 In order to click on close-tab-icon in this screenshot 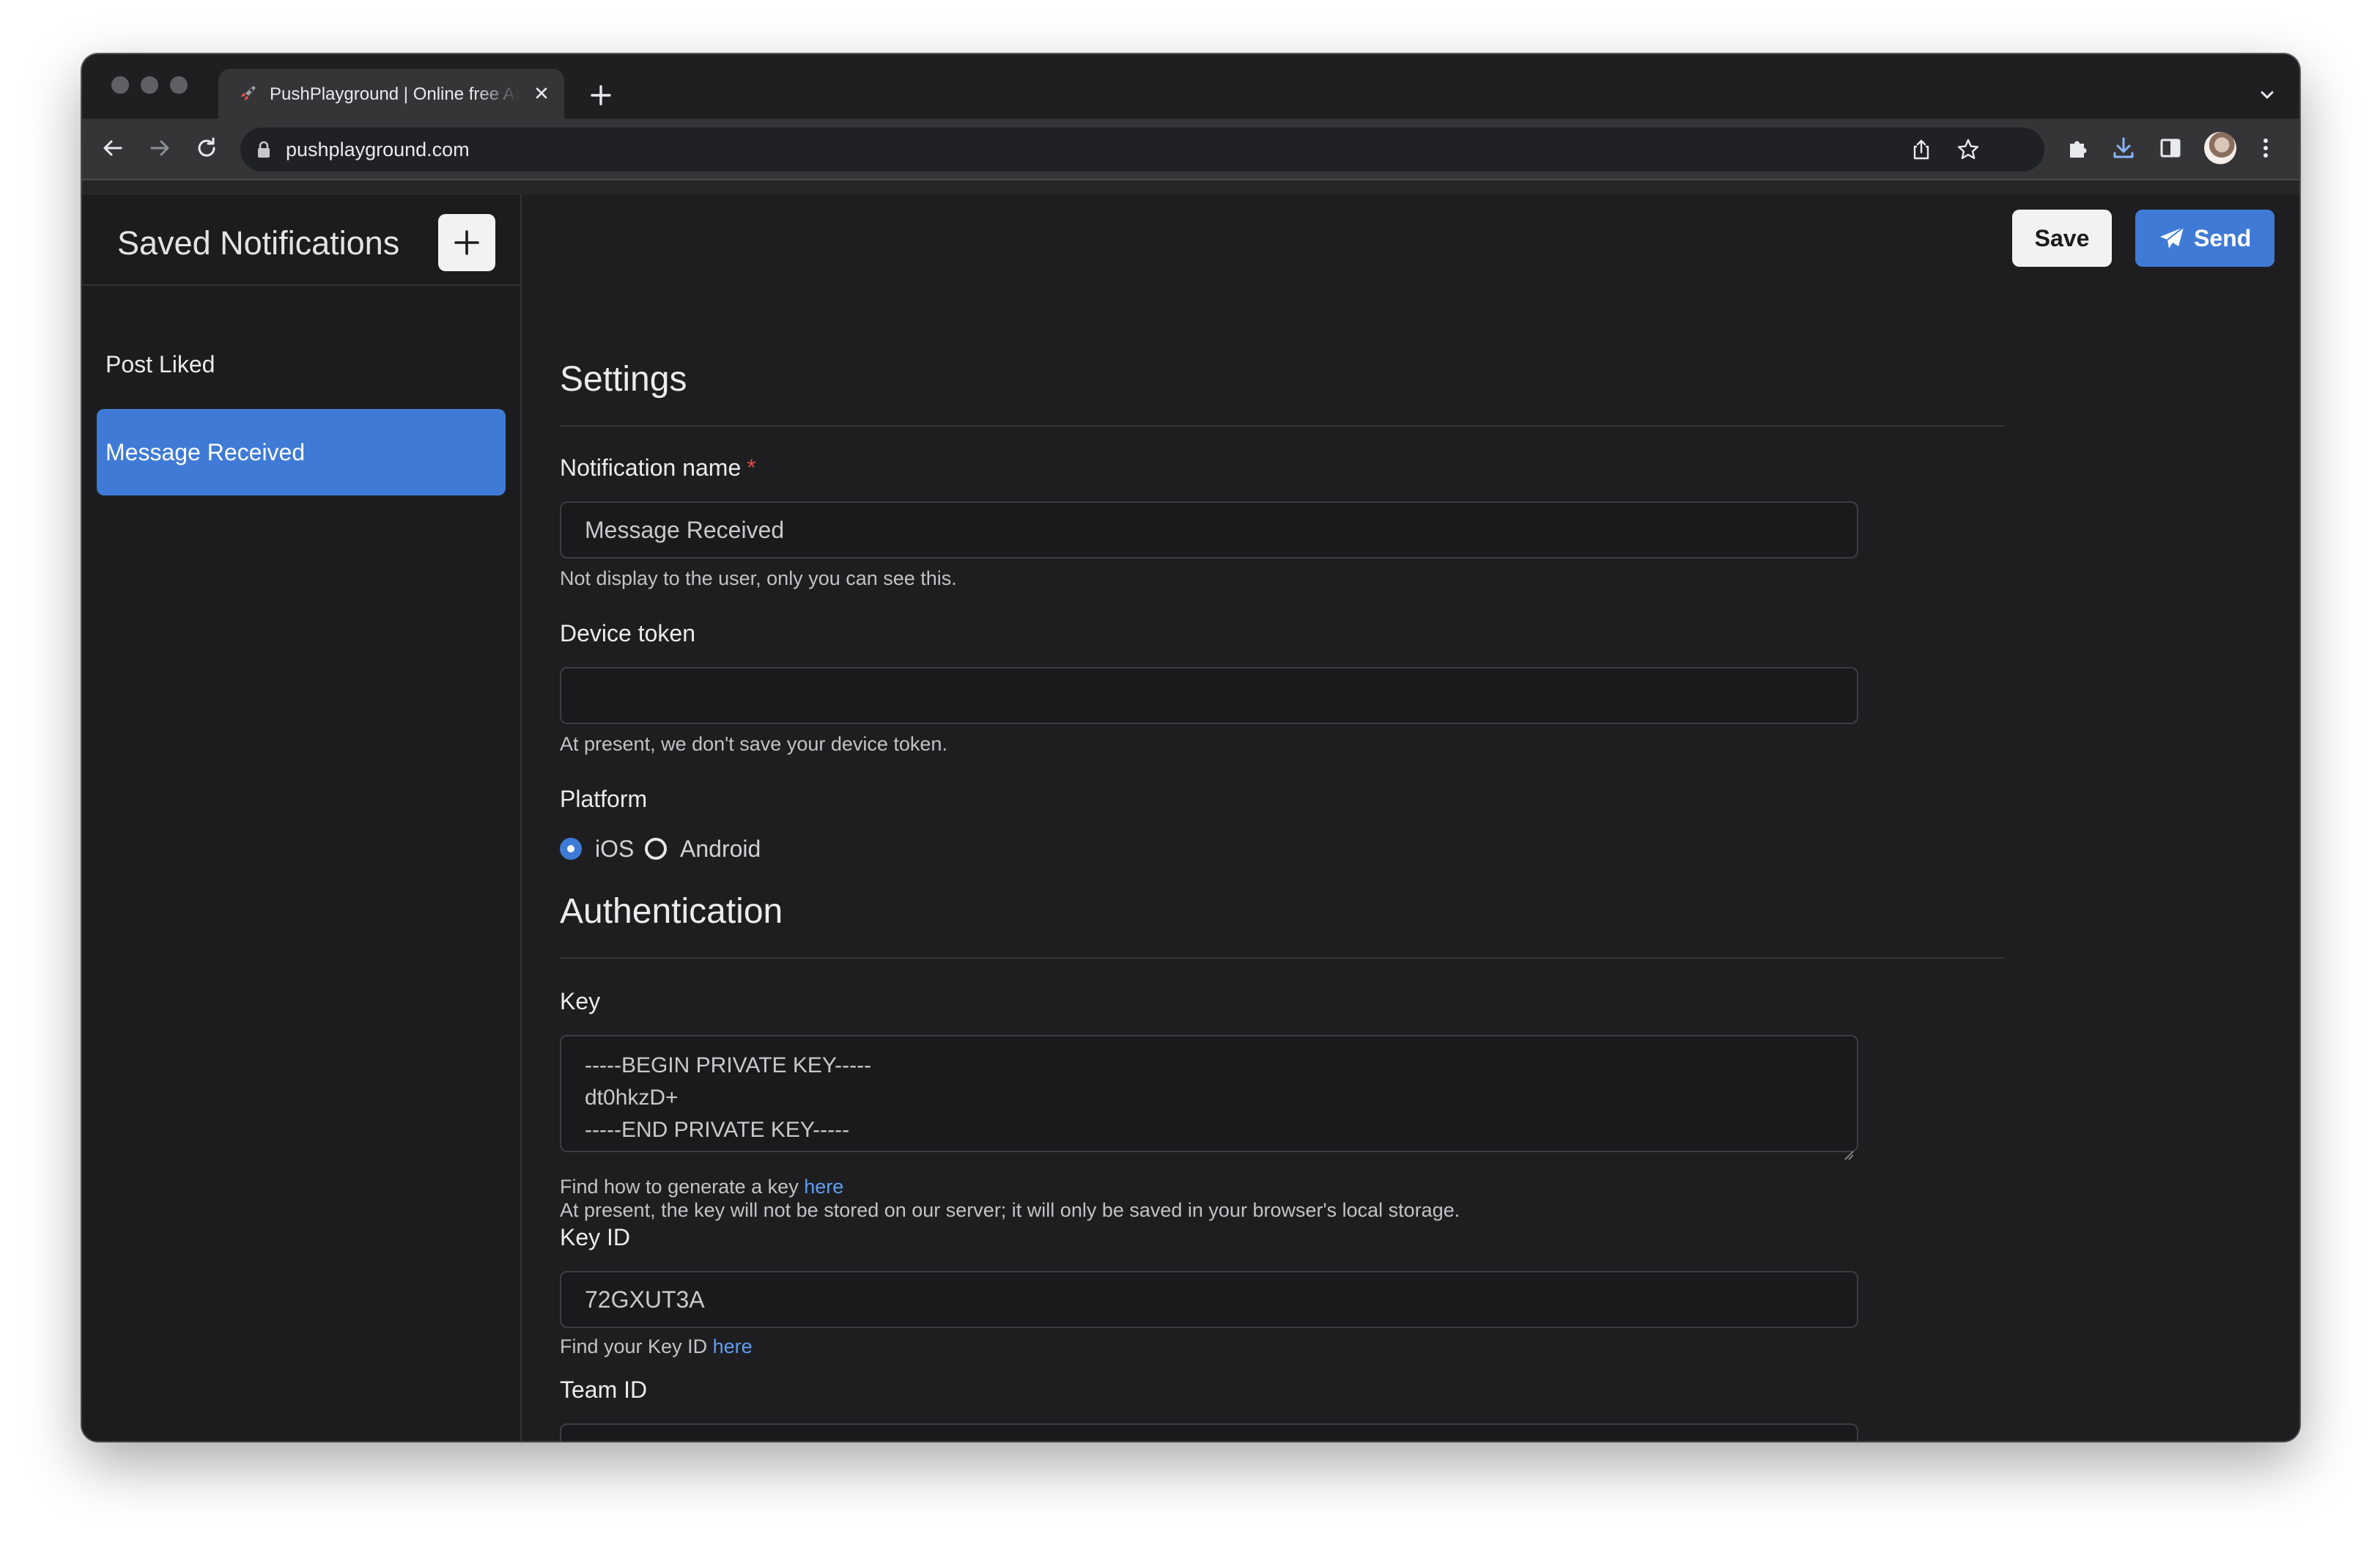, I will do `click(541, 93)`.